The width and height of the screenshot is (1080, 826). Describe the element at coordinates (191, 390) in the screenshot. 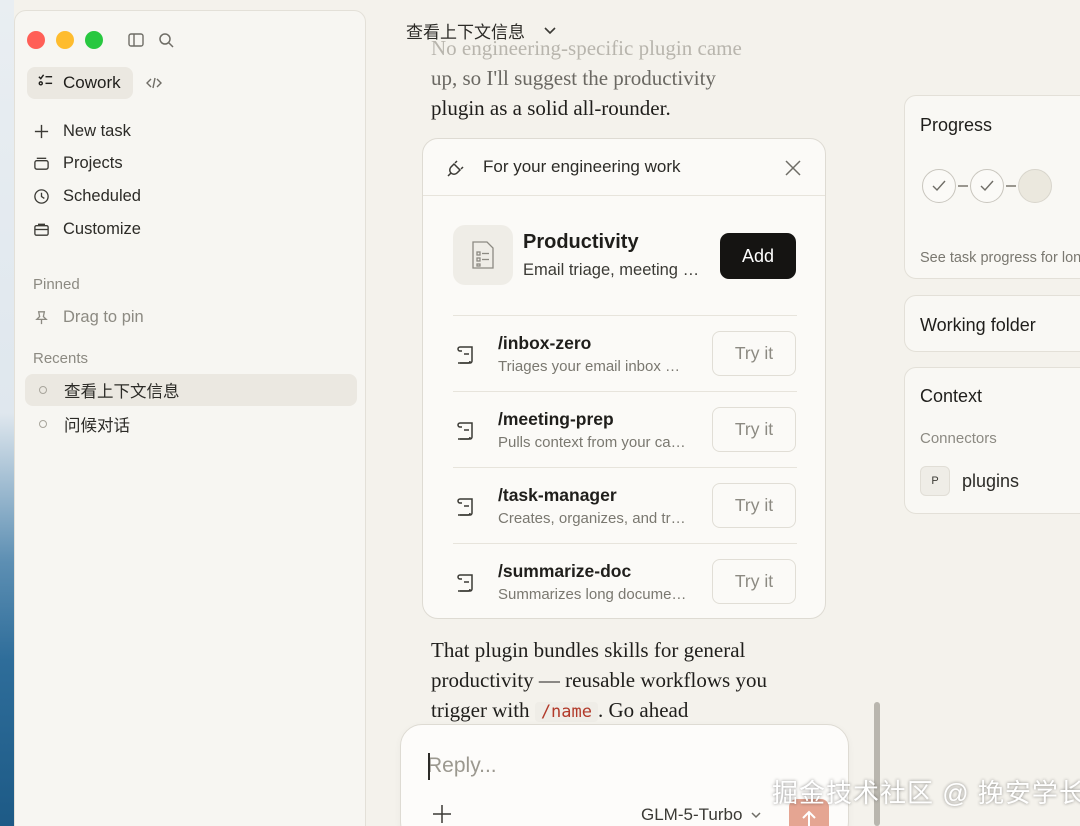

I see `recent-item-active: 查看上下文信息` at that location.